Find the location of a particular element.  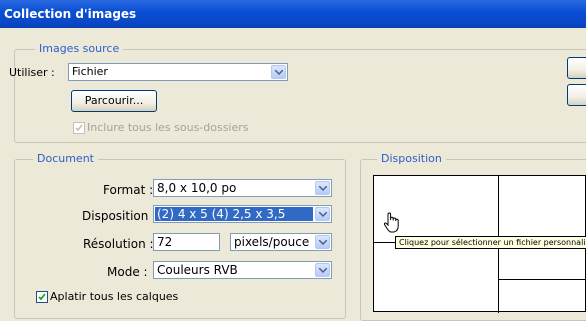

document-legend: Document is located at coordinates (65, 158).